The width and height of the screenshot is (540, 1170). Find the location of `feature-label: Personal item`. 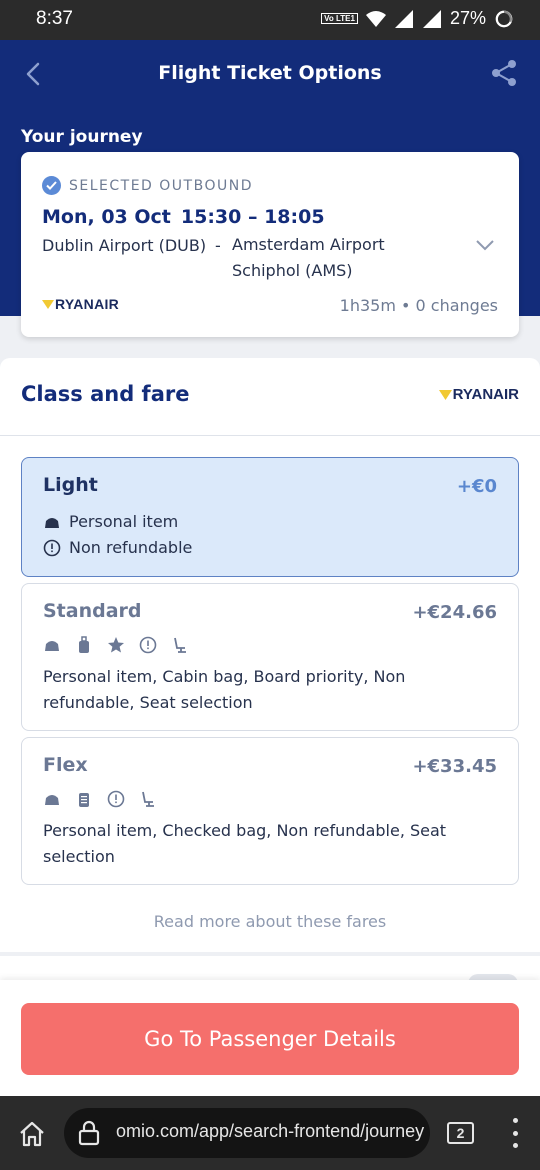

feature-label: Personal item is located at coordinates (124, 521).